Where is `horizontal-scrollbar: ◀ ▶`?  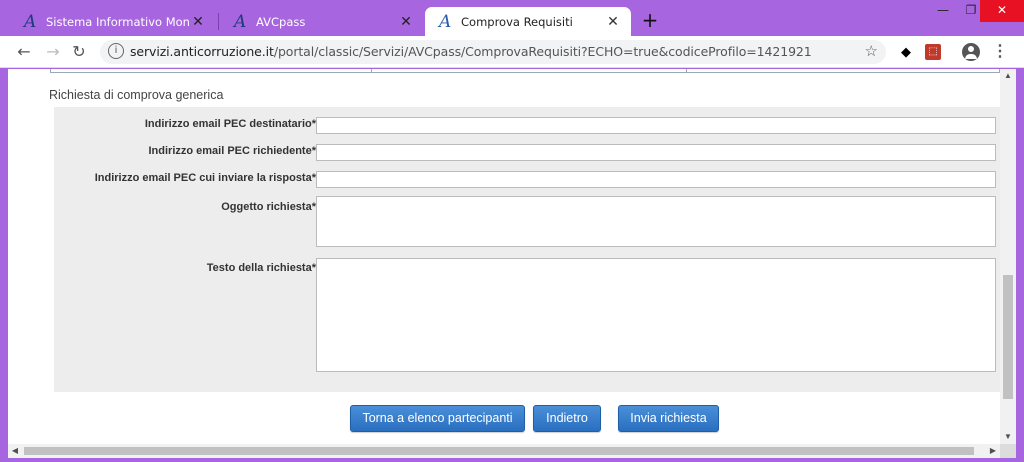
horizontal-scrollbar: ◀ ▶ is located at coordinates (504, 451).